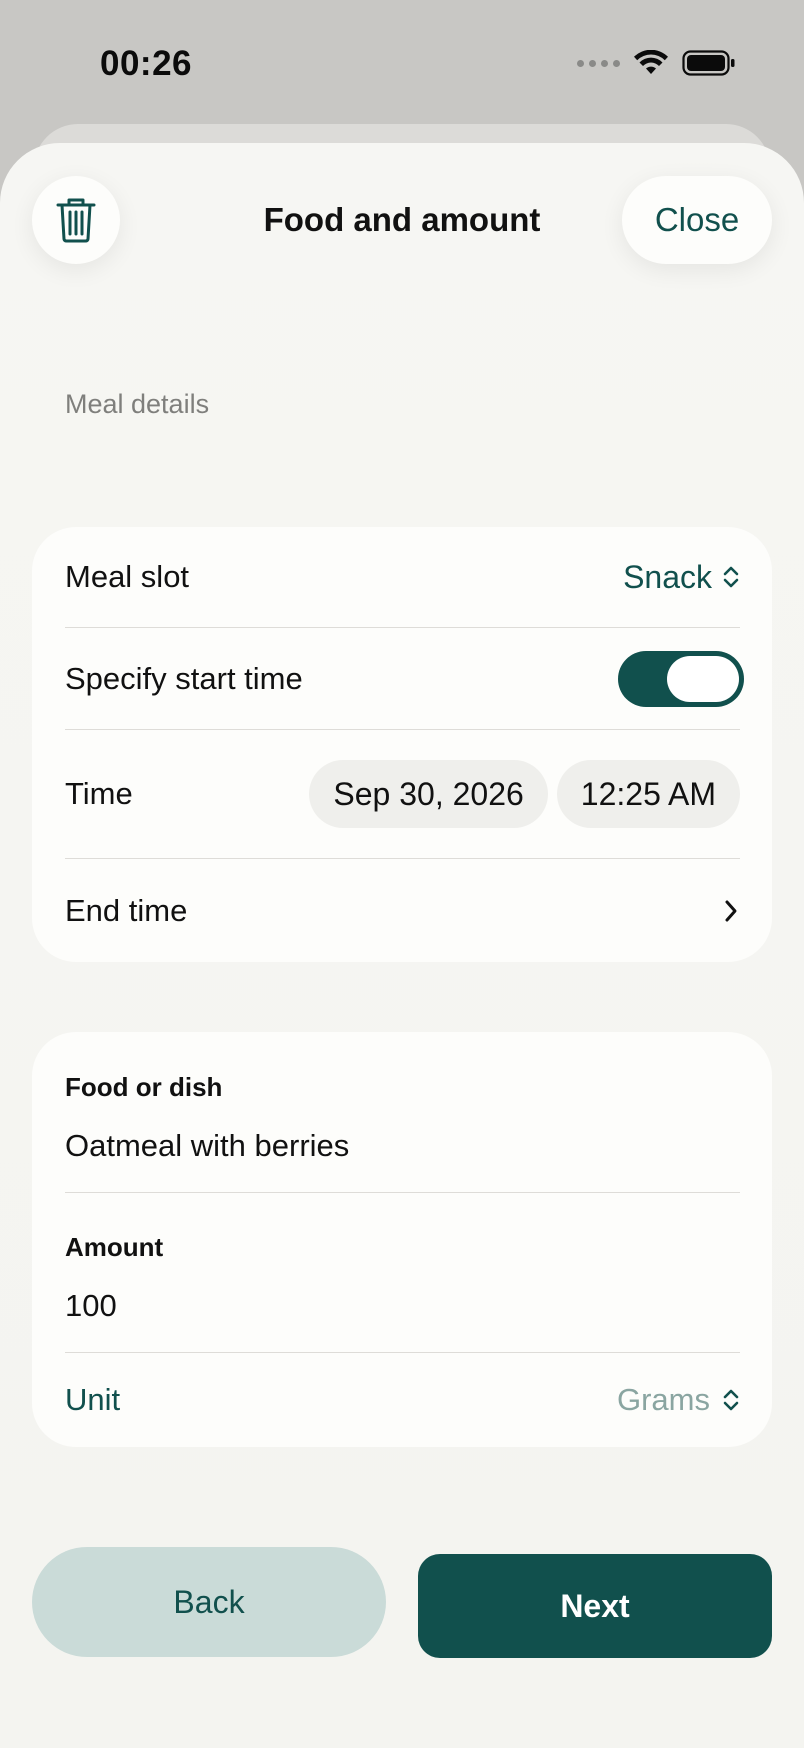 This screenshot has width=804, height=1748. What do you see at coordinates (428, 794) in the screenshot?
I see `date-chip: Sep 30, 2026` at bounding box center [428, 794].